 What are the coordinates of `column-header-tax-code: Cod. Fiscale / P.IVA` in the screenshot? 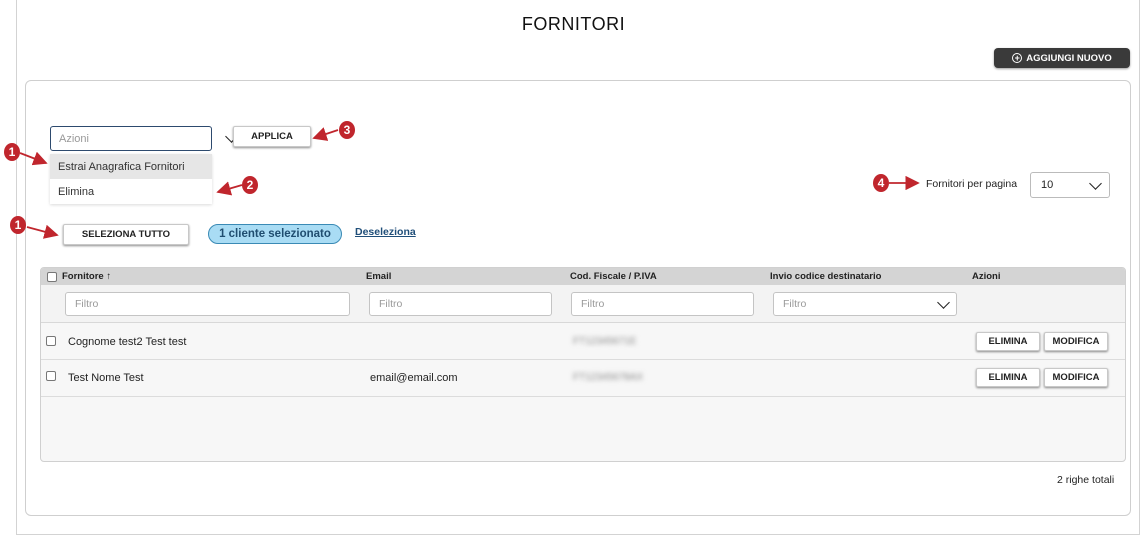 It's located at (613, 276).